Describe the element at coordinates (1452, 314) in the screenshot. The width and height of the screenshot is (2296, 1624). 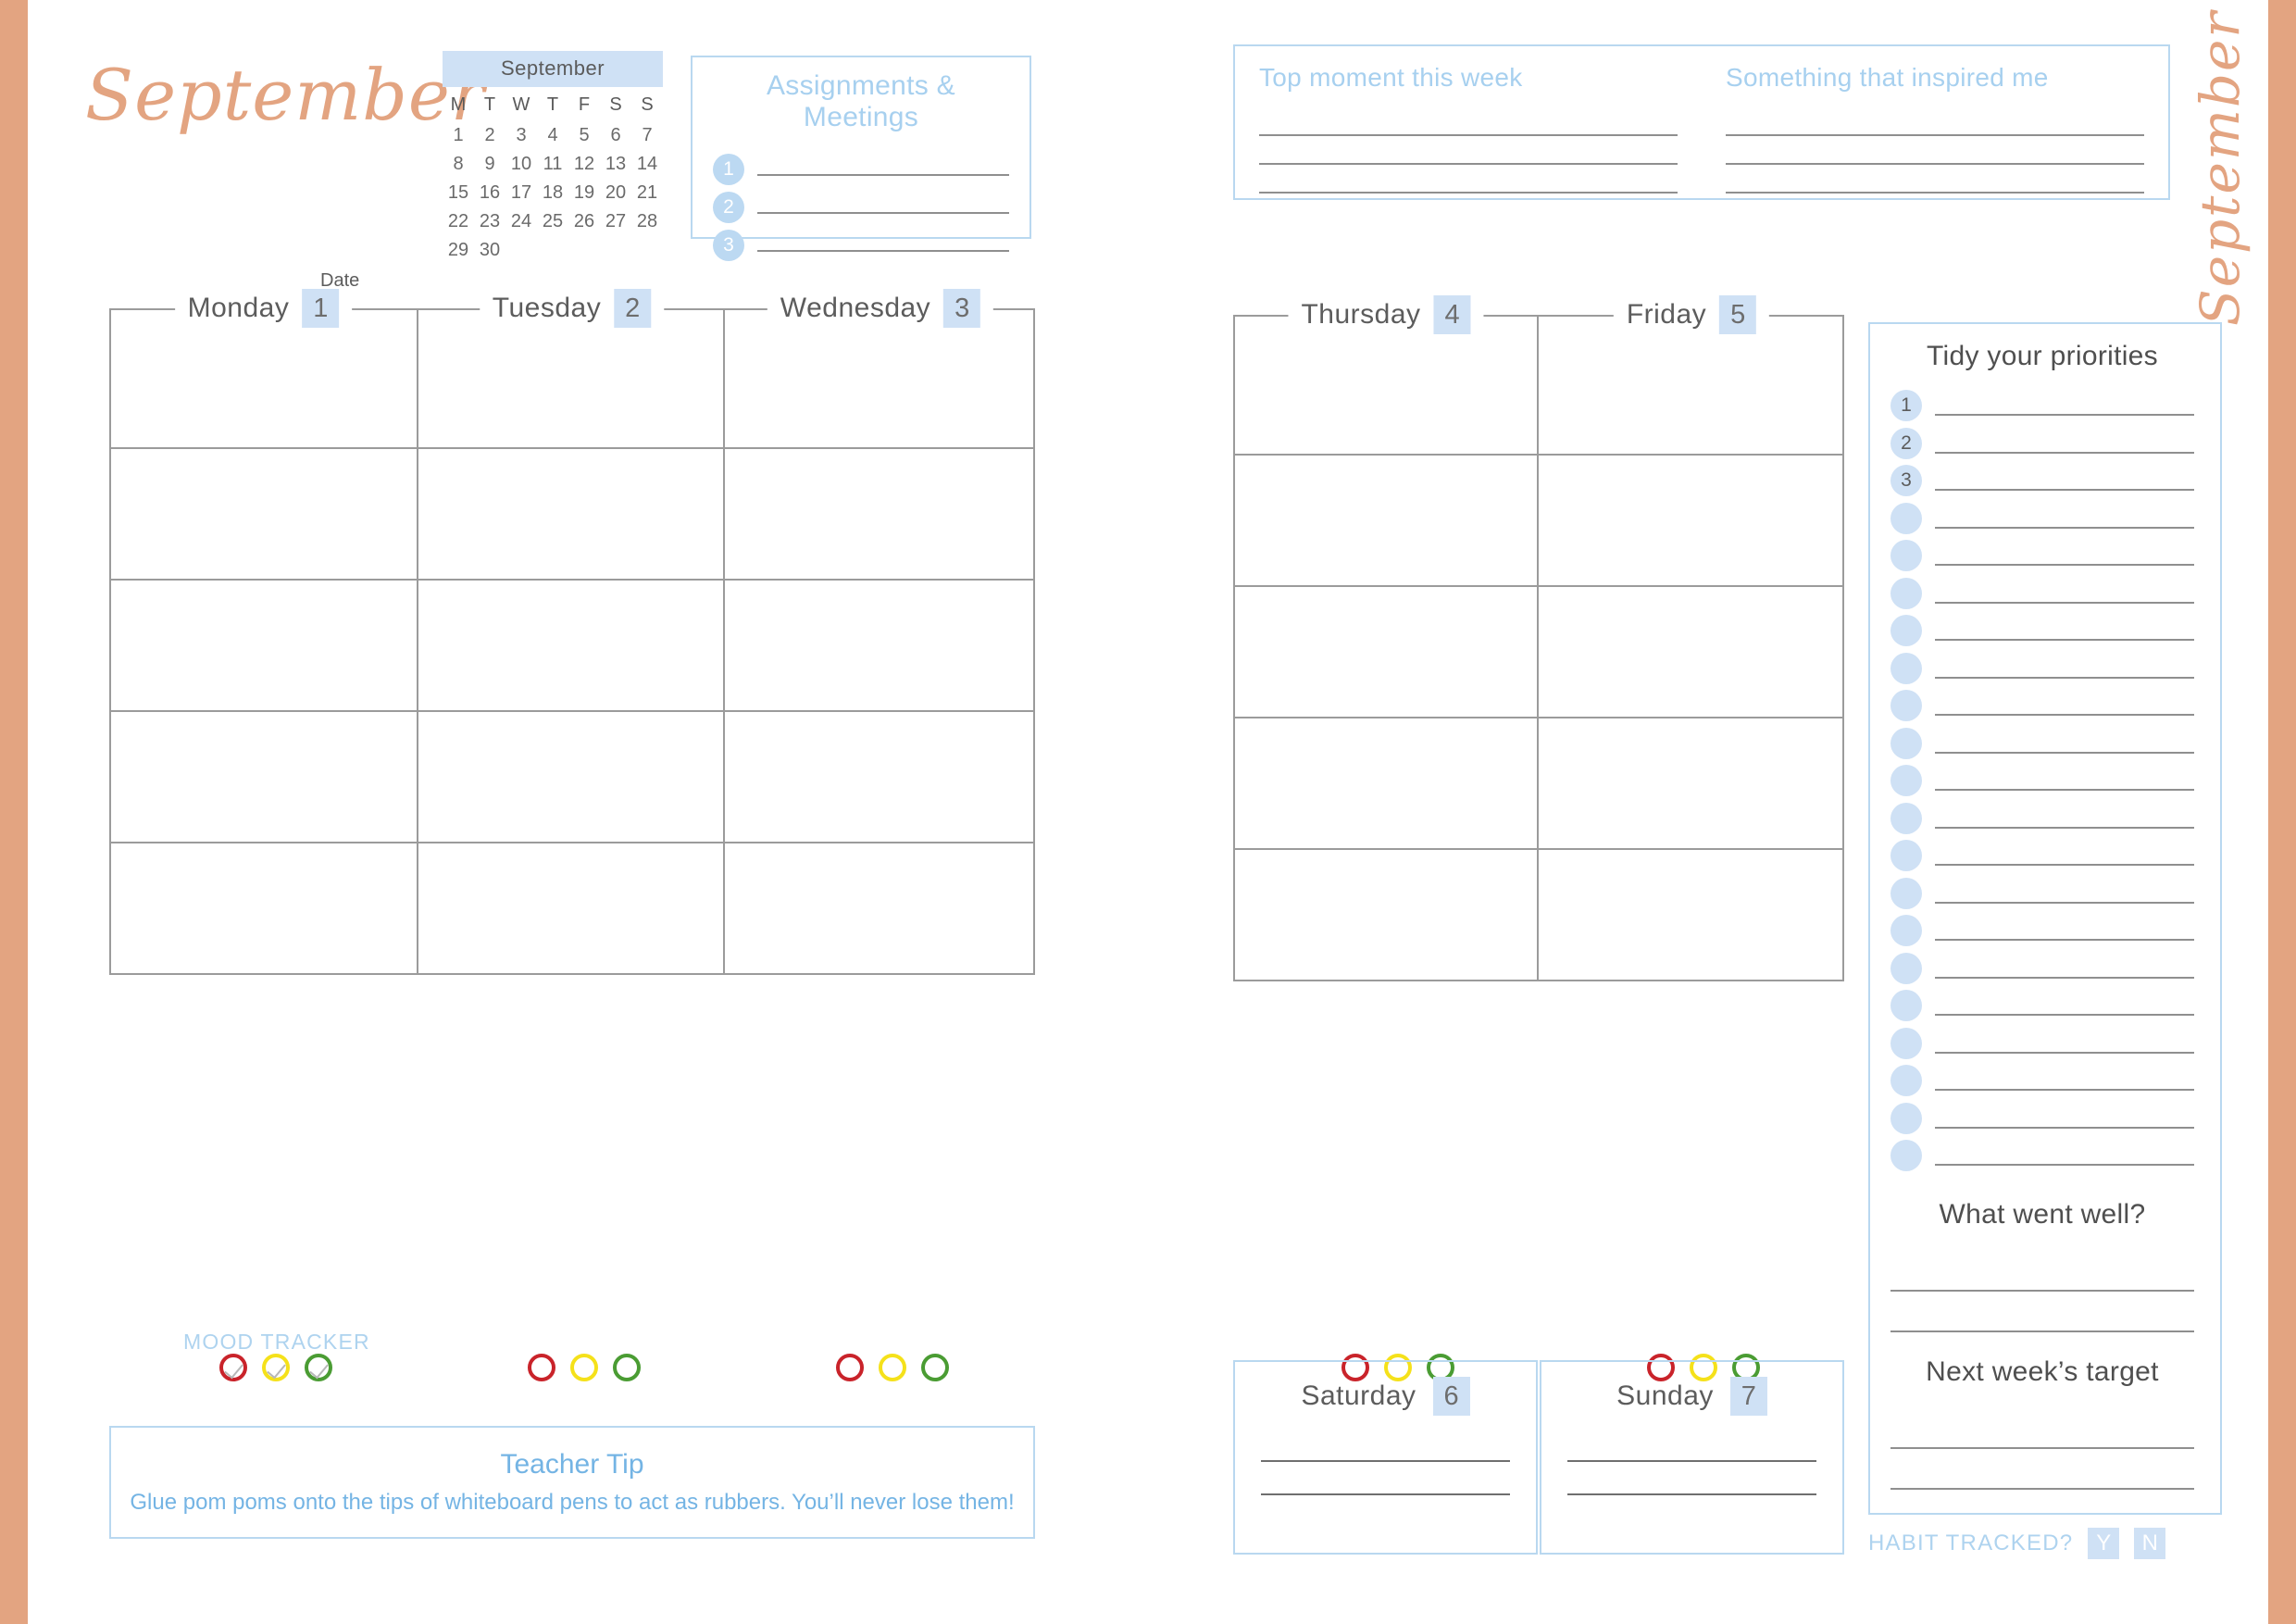
I see `day-date-badge: 4` at that location.